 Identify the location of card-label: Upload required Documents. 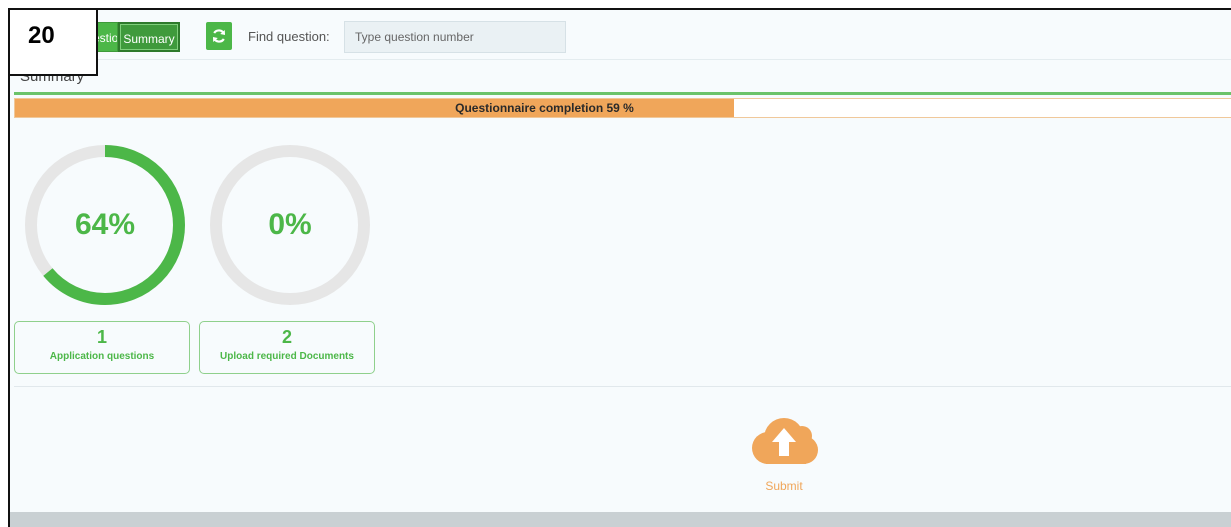
(287, 356).